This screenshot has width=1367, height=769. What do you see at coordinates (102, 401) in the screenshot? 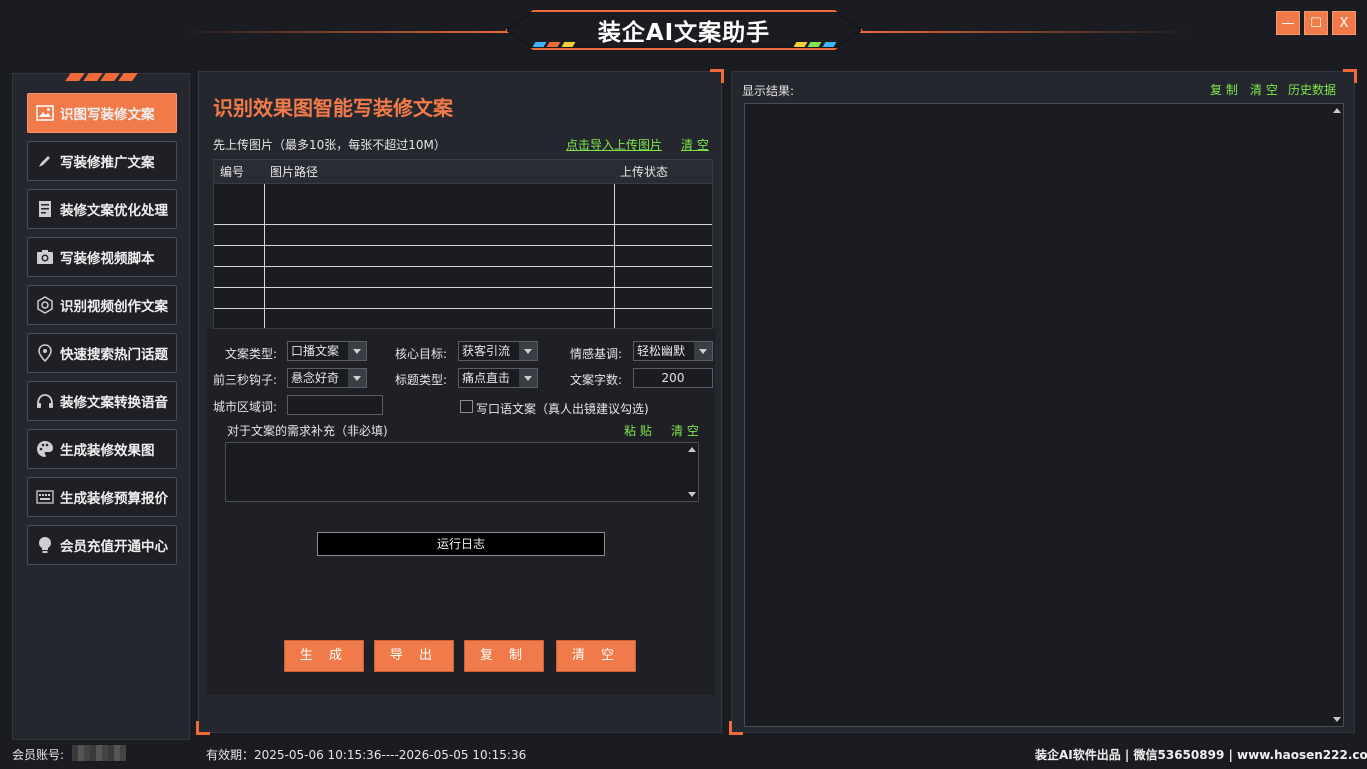
I see `sidebar-item-text-to-speech: 装修文案转换语音` at bounding box center [102, 401].